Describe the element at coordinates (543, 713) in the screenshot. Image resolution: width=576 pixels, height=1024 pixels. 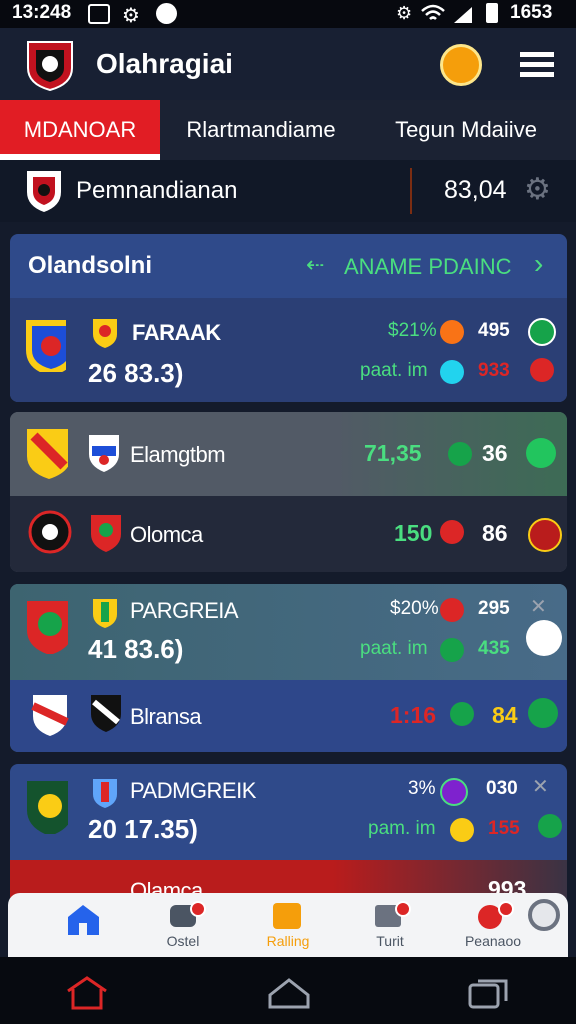
I see `team-logo` at that location.